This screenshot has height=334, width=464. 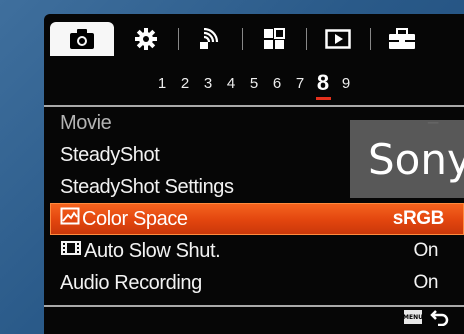 What do you see at coordinates (254, 283) in the screenshot?
I see `menu-item-audio-recording: Audio Recording On` at bounding box center [254, 283].